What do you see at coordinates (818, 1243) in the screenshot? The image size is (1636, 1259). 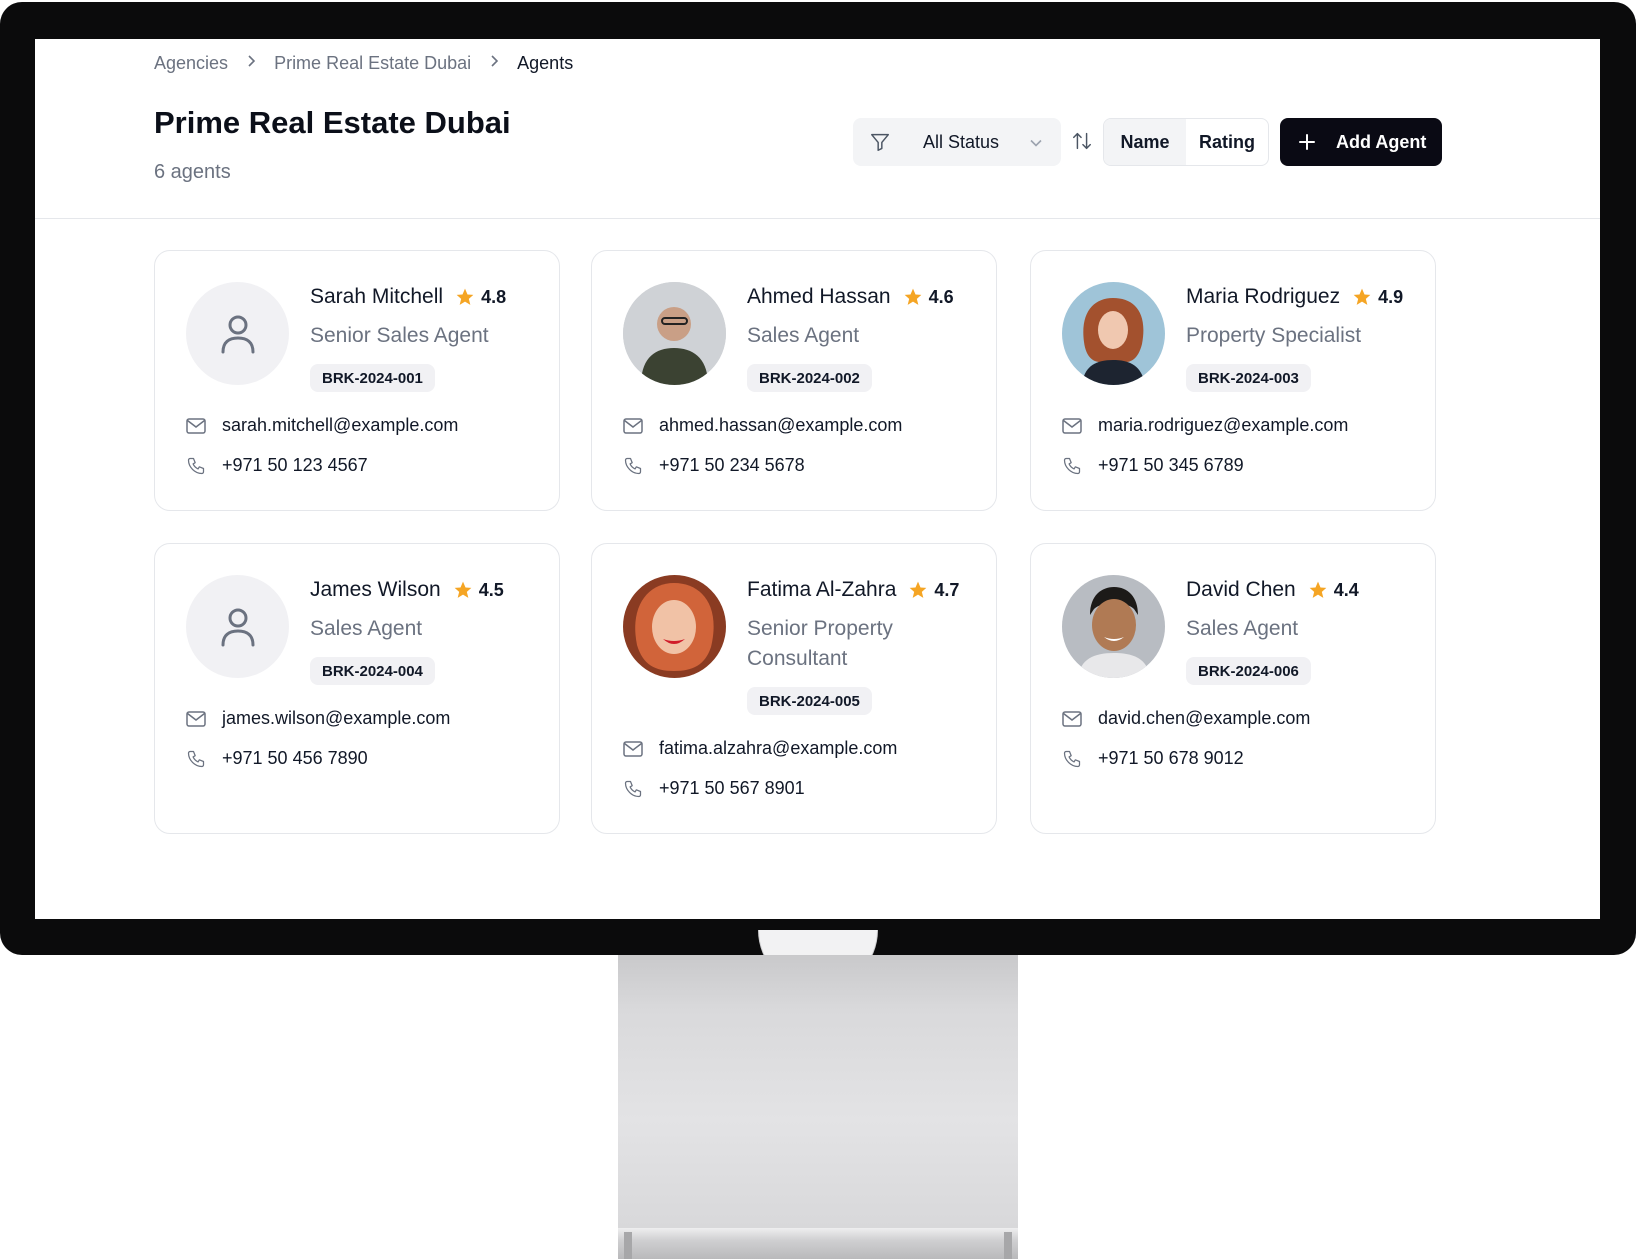 I see `monitor-stand-base` at bounding box center [818, 1243].